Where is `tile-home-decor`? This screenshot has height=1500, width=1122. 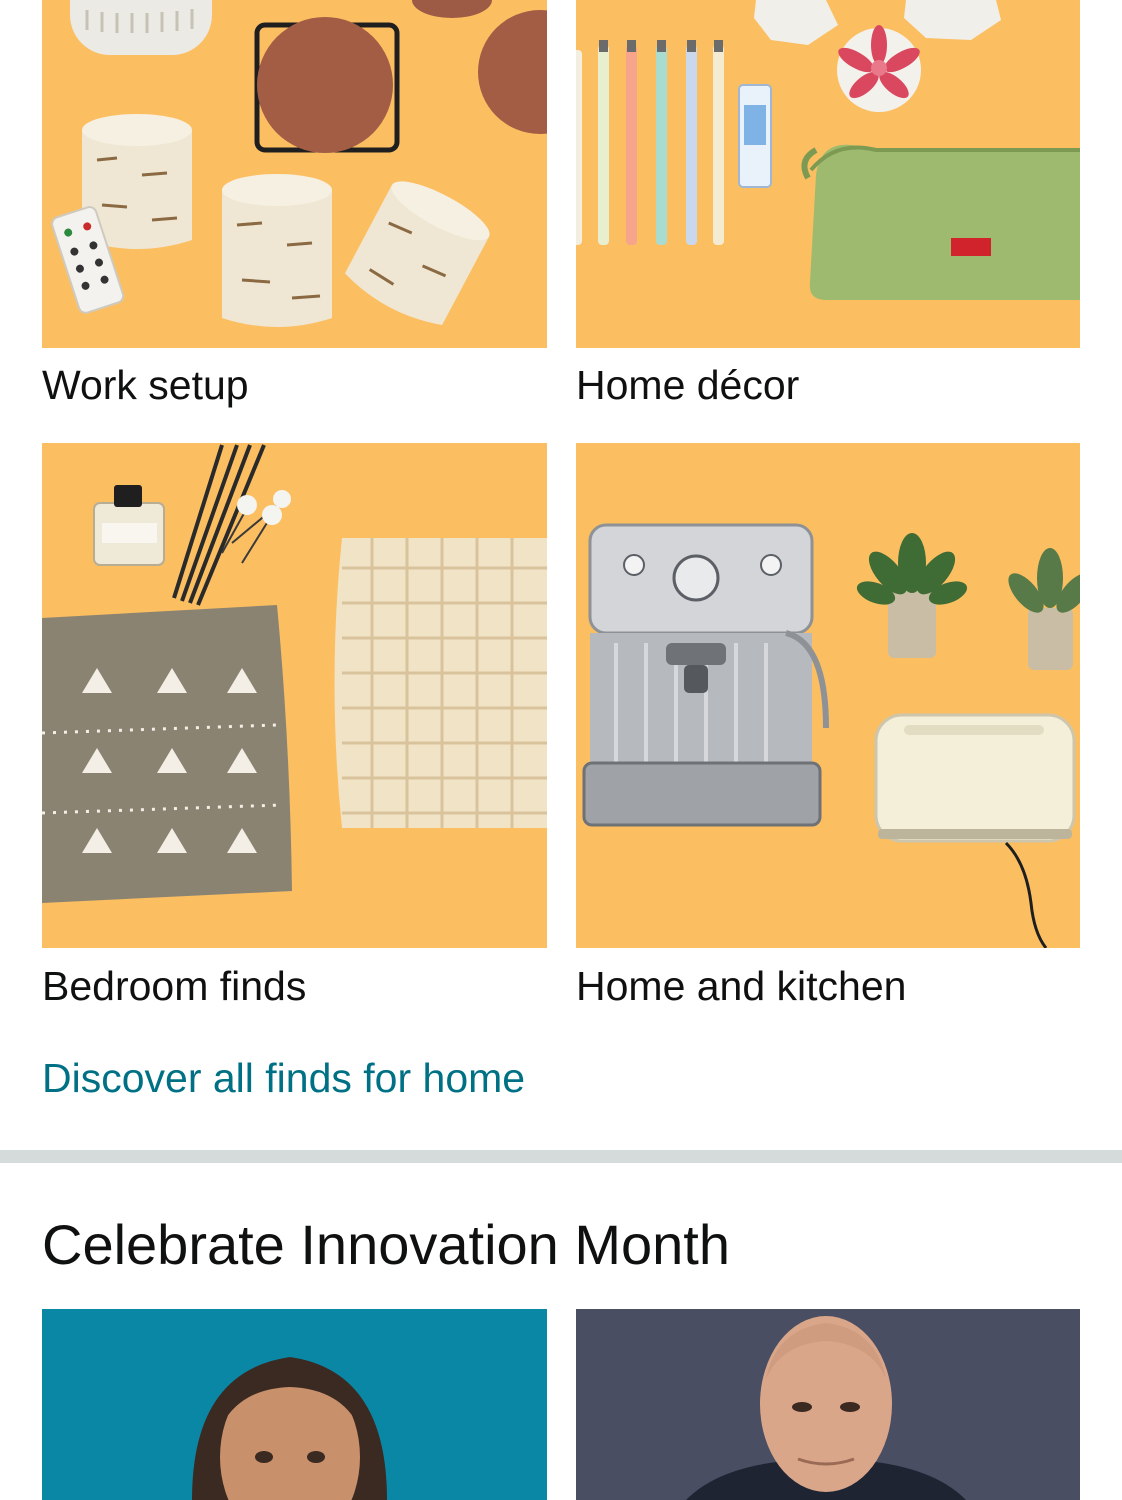 tile-home-decor is located at coordinates (828, 174).